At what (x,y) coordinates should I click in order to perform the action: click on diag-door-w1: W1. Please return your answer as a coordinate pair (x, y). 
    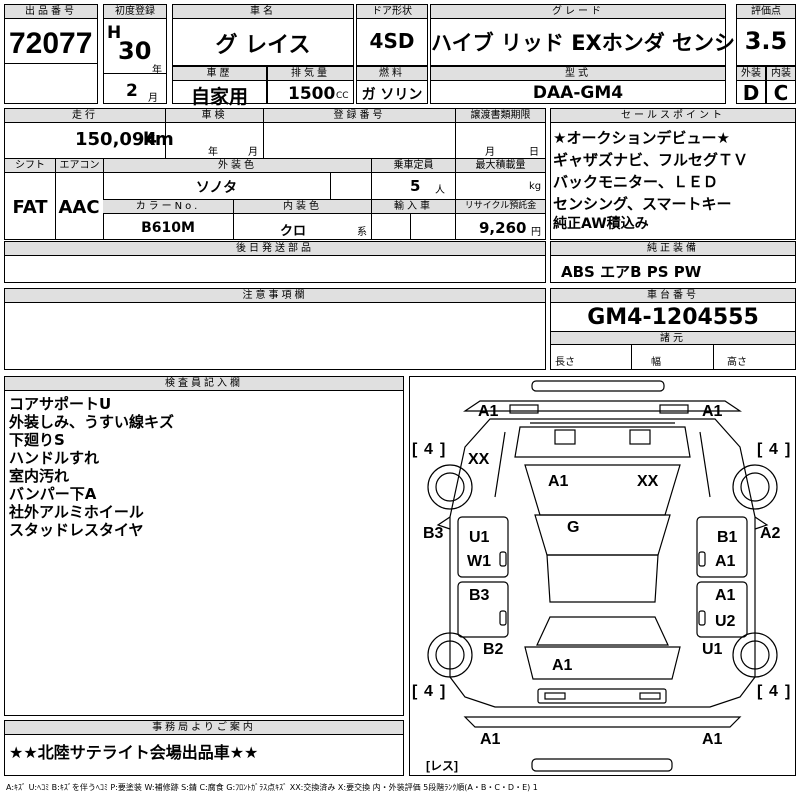
    Looking at the image, I should click on (479, 561).